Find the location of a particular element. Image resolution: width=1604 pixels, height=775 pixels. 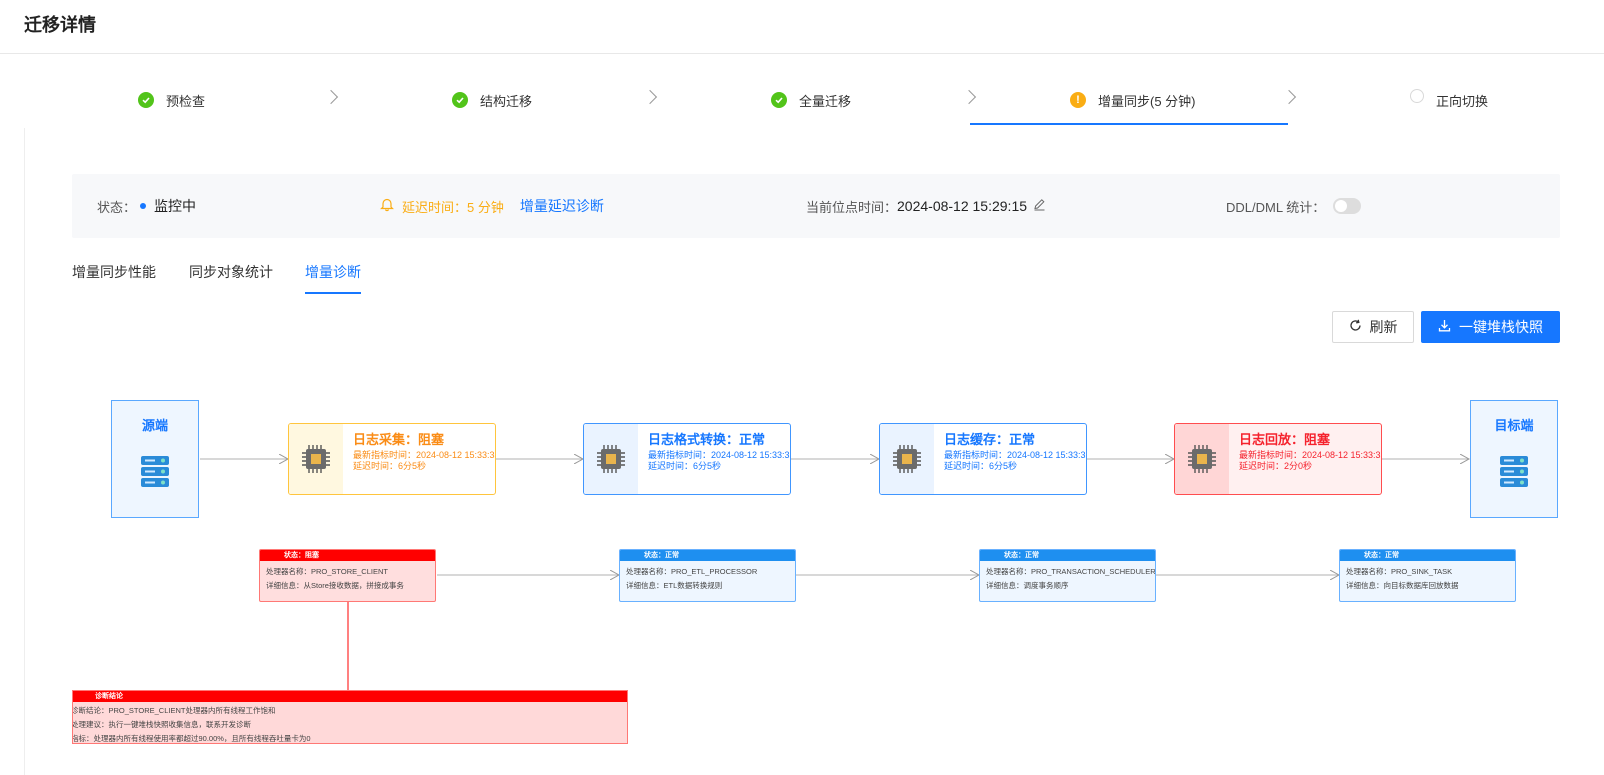

tab-incremental-performance: 增量同步性能 is located at coordinates (114, 272).